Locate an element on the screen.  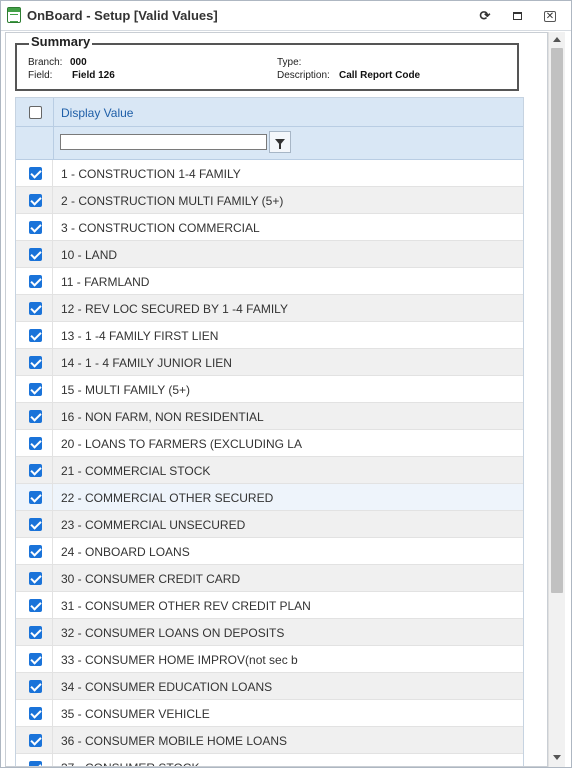
table-row: 34 - CONSUMER EDUCATION LOANS is located at coordinates (269, 686).